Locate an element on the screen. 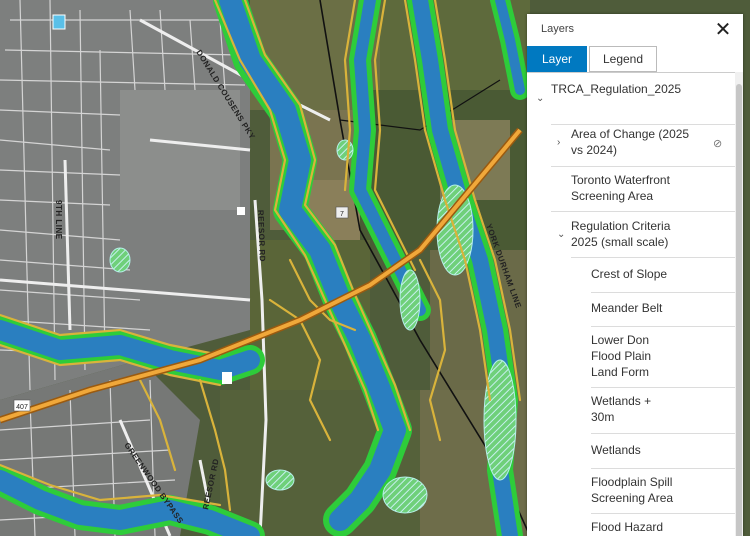  layer-root: TRCA_Regulation_2025 is located at coordinates (636, 89).